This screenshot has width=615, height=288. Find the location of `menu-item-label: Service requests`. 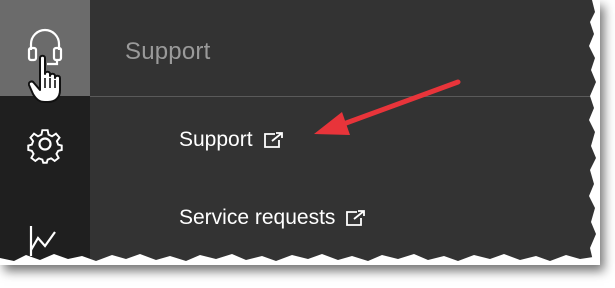

menu-item-label: Service requests is located at coordinates (257, 217).